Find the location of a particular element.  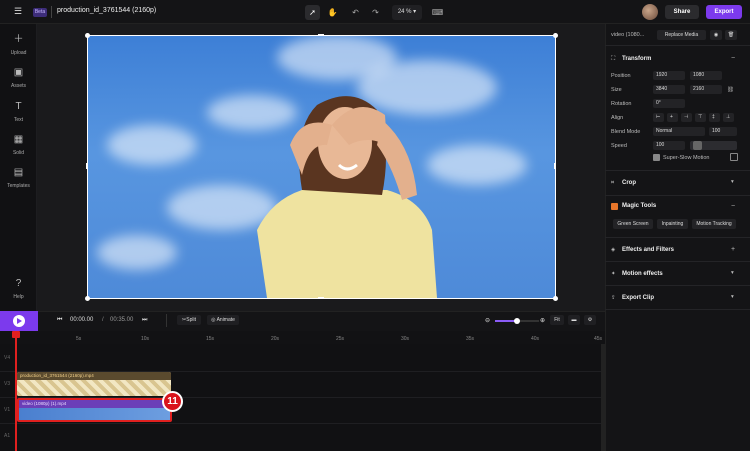

timeline-clip-video: video (1080p) (1).mp4 is located at coordinates (94, 410).